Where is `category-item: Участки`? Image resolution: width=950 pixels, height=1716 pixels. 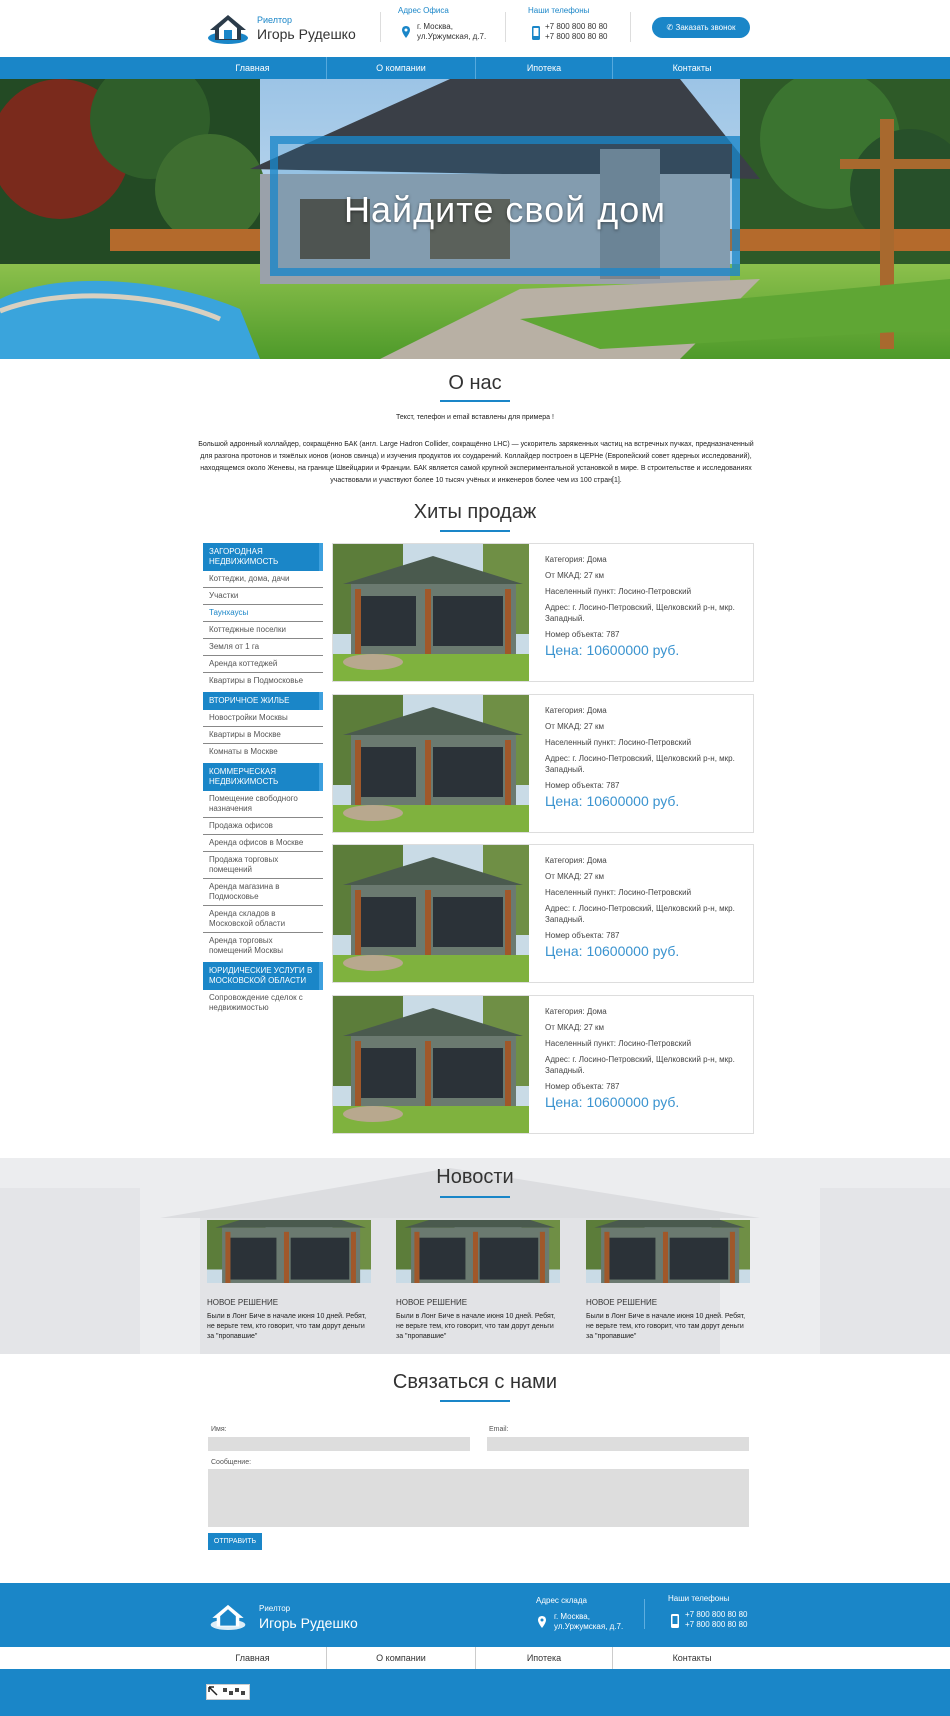 category-item: Участки is located at coordinates (263, 596).